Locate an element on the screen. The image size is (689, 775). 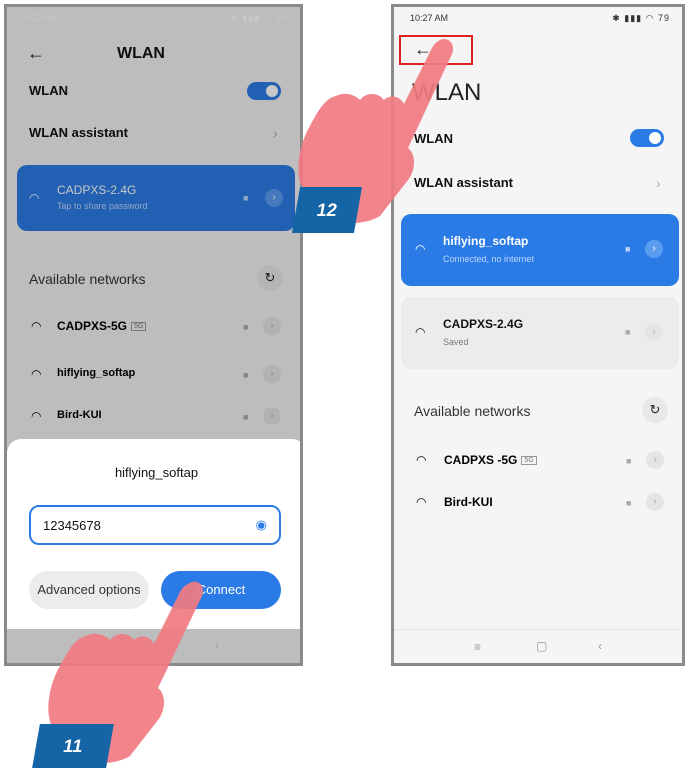
refresh-icon: ↻ is located at coordinates (655, 410).